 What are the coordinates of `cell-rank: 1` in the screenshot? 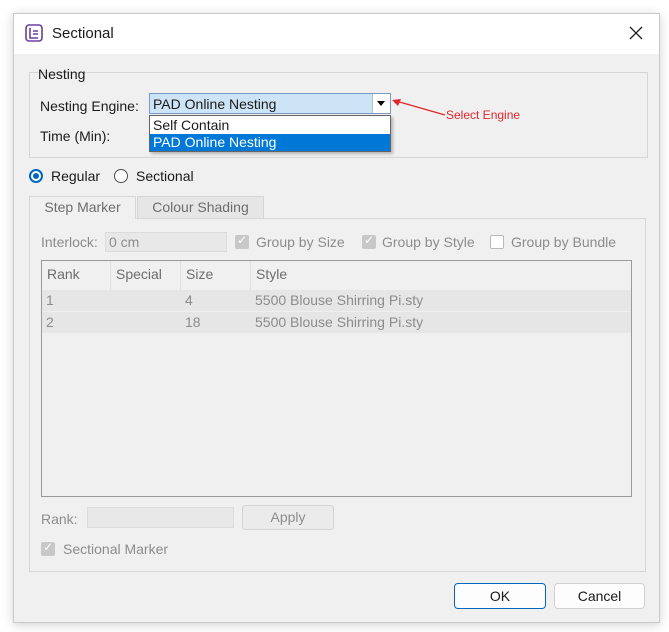 It's located at (50, 300).